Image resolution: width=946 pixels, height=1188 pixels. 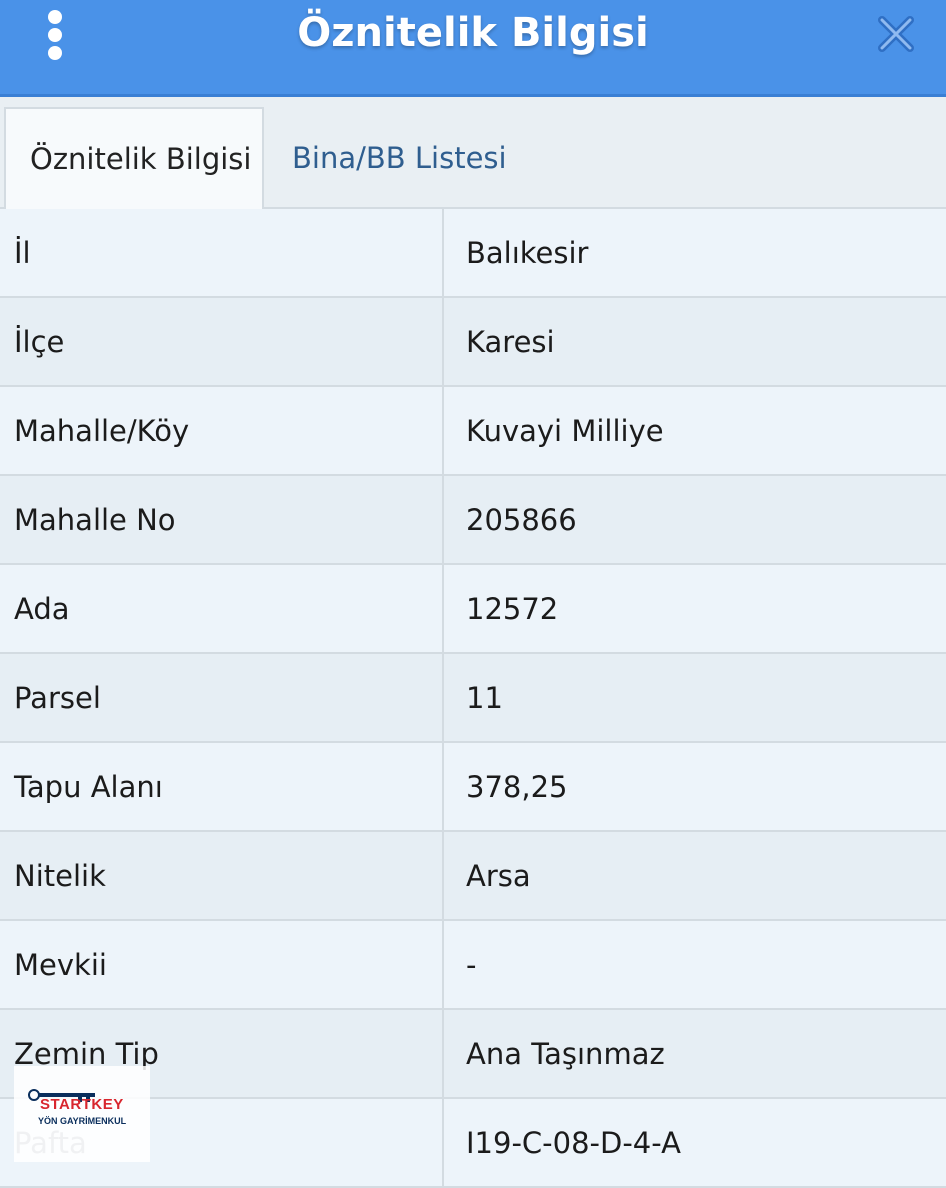 I want to click on attribute-value: I19-C-08-D-4-A, so click(x=573, y=1142).